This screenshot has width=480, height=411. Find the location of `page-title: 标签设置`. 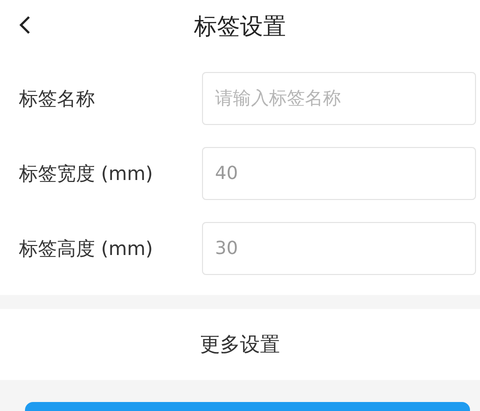

page-title: 标签设置 is located at coordinates (240, 27).